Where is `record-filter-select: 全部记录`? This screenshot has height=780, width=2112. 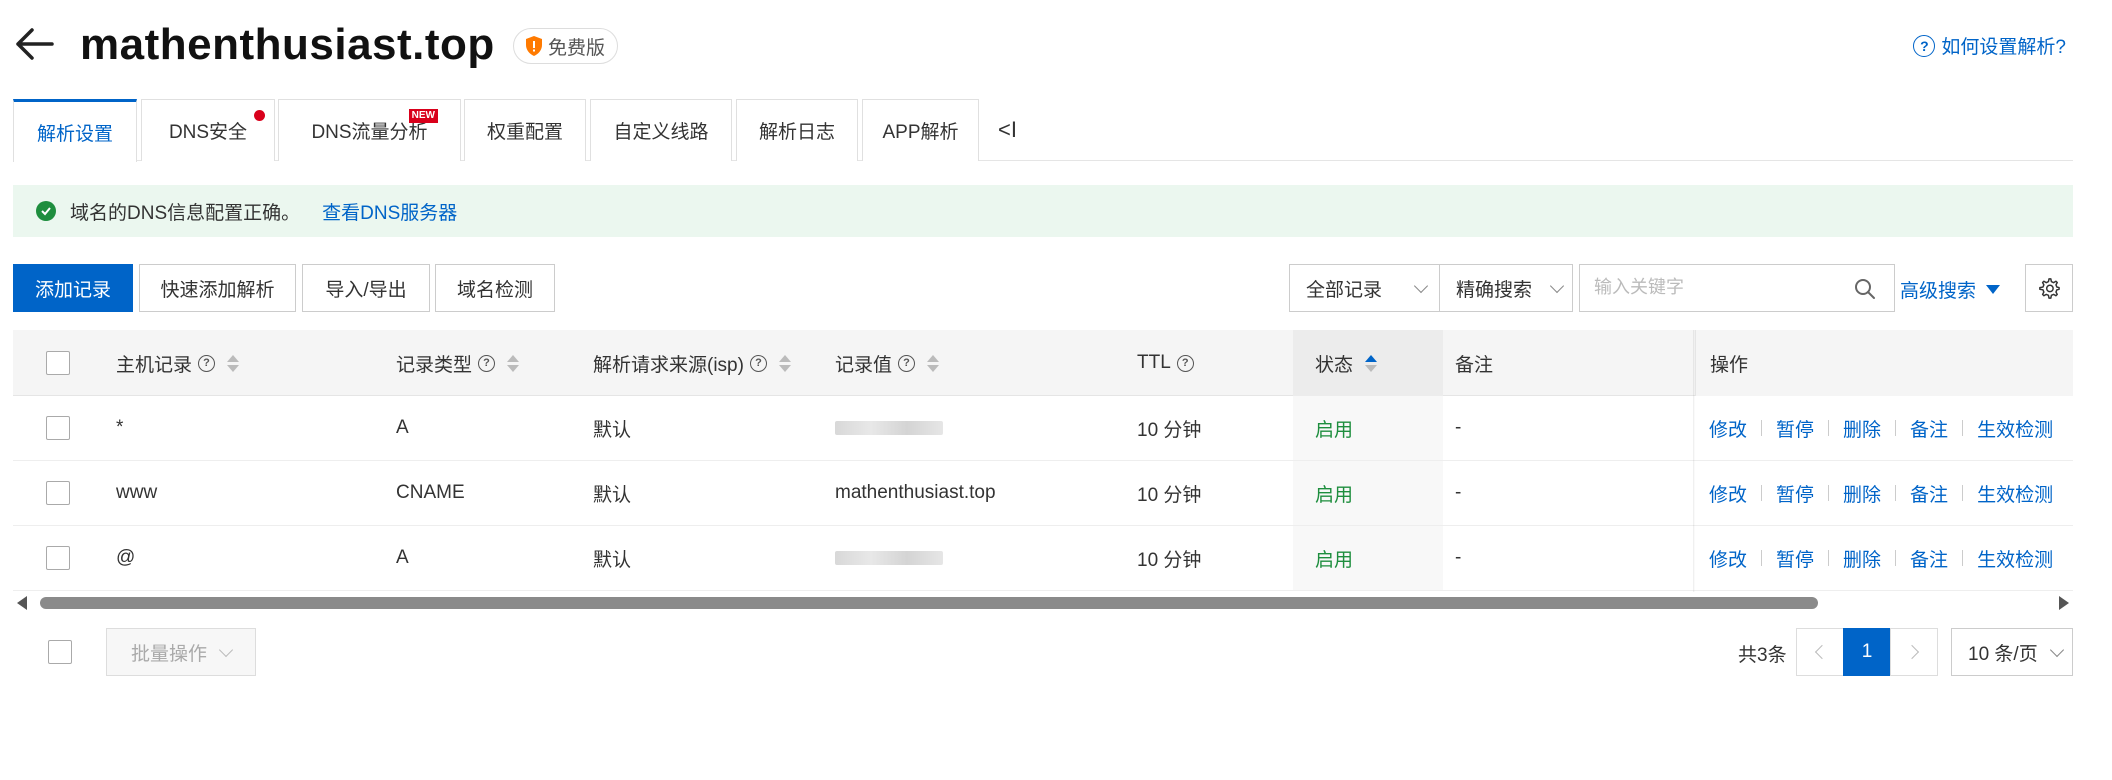
record-filter-select: 全部记录 is located at coordinates (1365, 288).